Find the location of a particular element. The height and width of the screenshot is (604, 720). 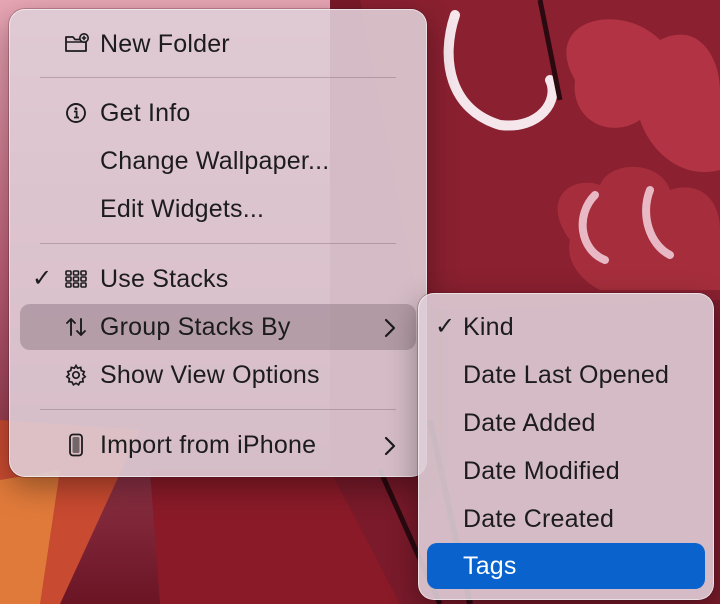

gear-icon is located at coordinates (76, 375).